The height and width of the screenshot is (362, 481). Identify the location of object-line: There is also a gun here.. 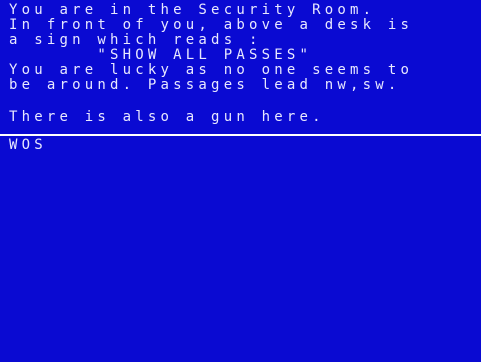
(167, 117).